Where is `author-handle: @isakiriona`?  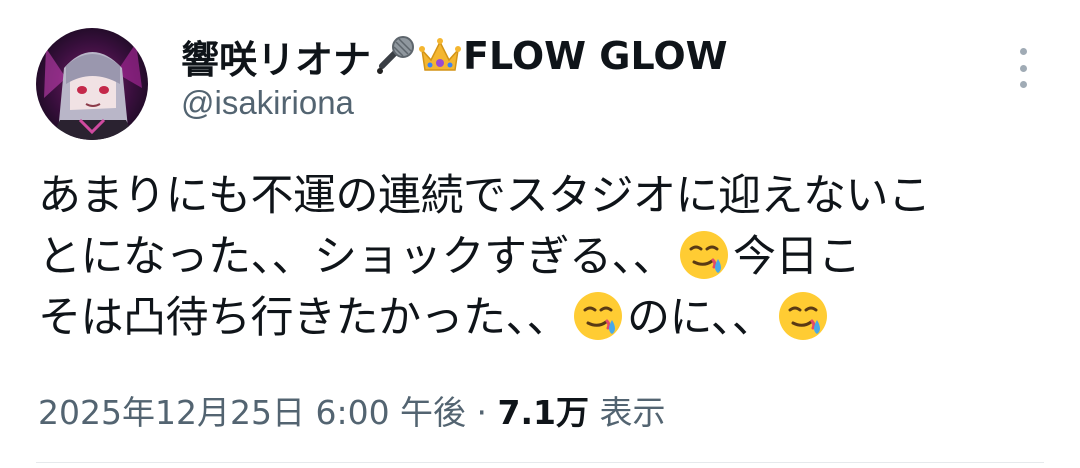 author-handle: @isakiriona is located at coordinates (267, 103).